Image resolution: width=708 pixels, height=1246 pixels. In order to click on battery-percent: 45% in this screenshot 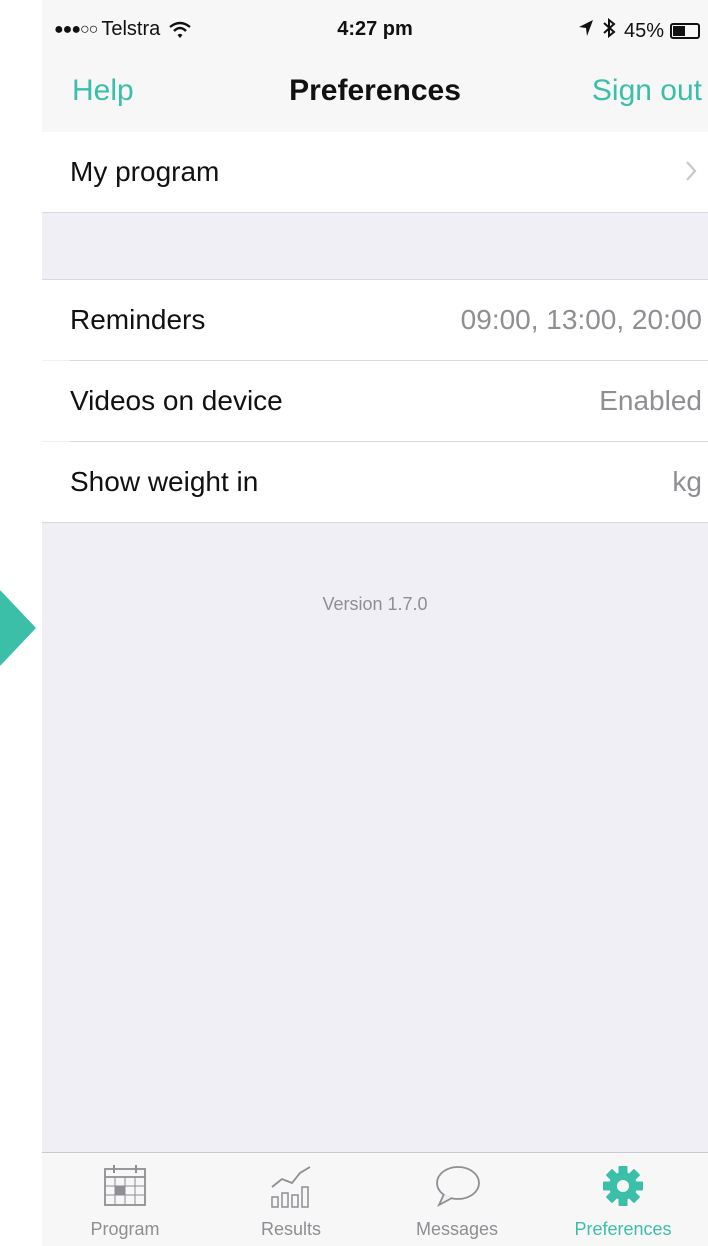, I will do `click(643, 30)`.